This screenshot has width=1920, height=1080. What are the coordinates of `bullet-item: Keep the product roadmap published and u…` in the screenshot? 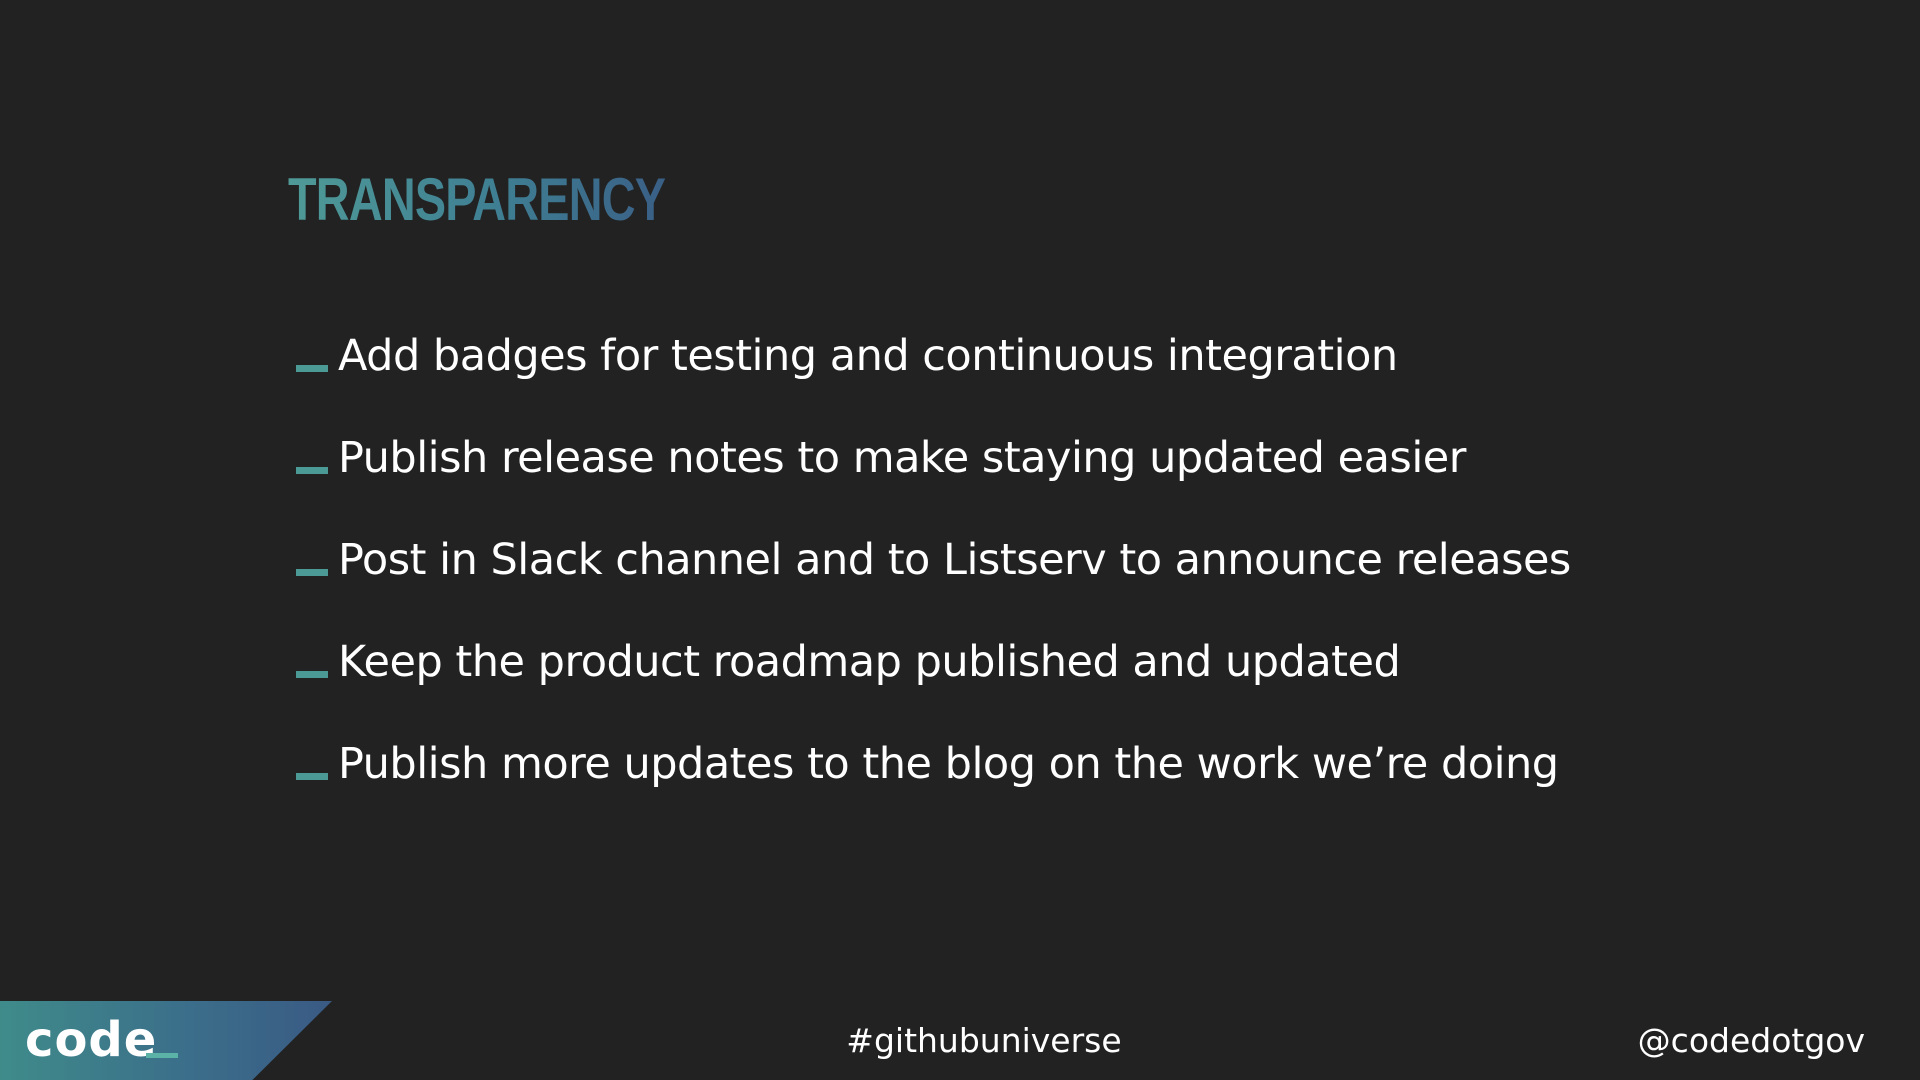 It's located at (933, 662).